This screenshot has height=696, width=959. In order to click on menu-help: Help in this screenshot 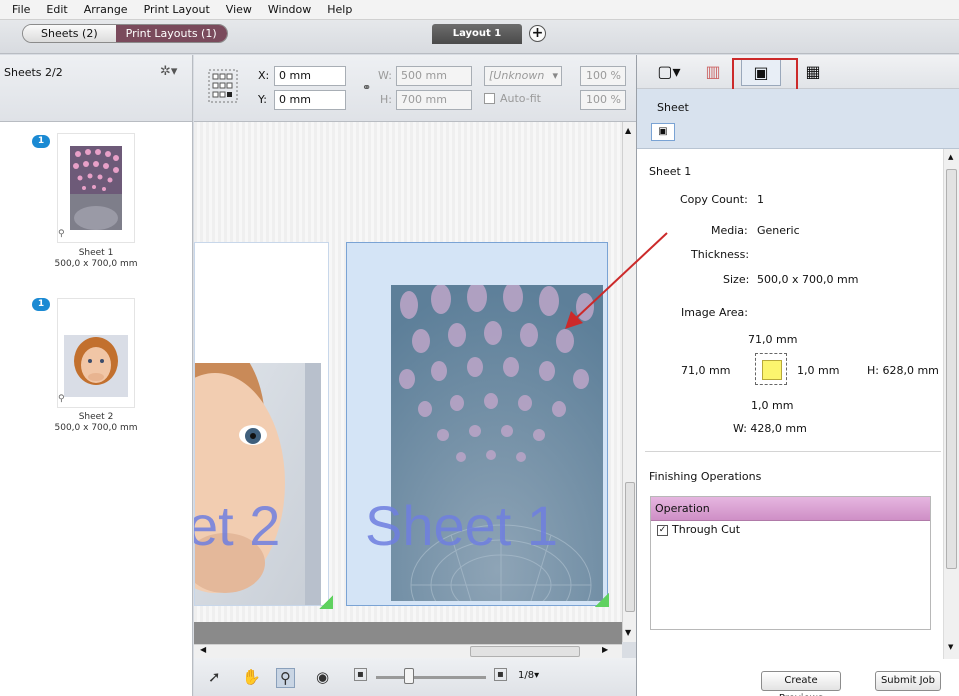, I will do `click(339, 10)`.